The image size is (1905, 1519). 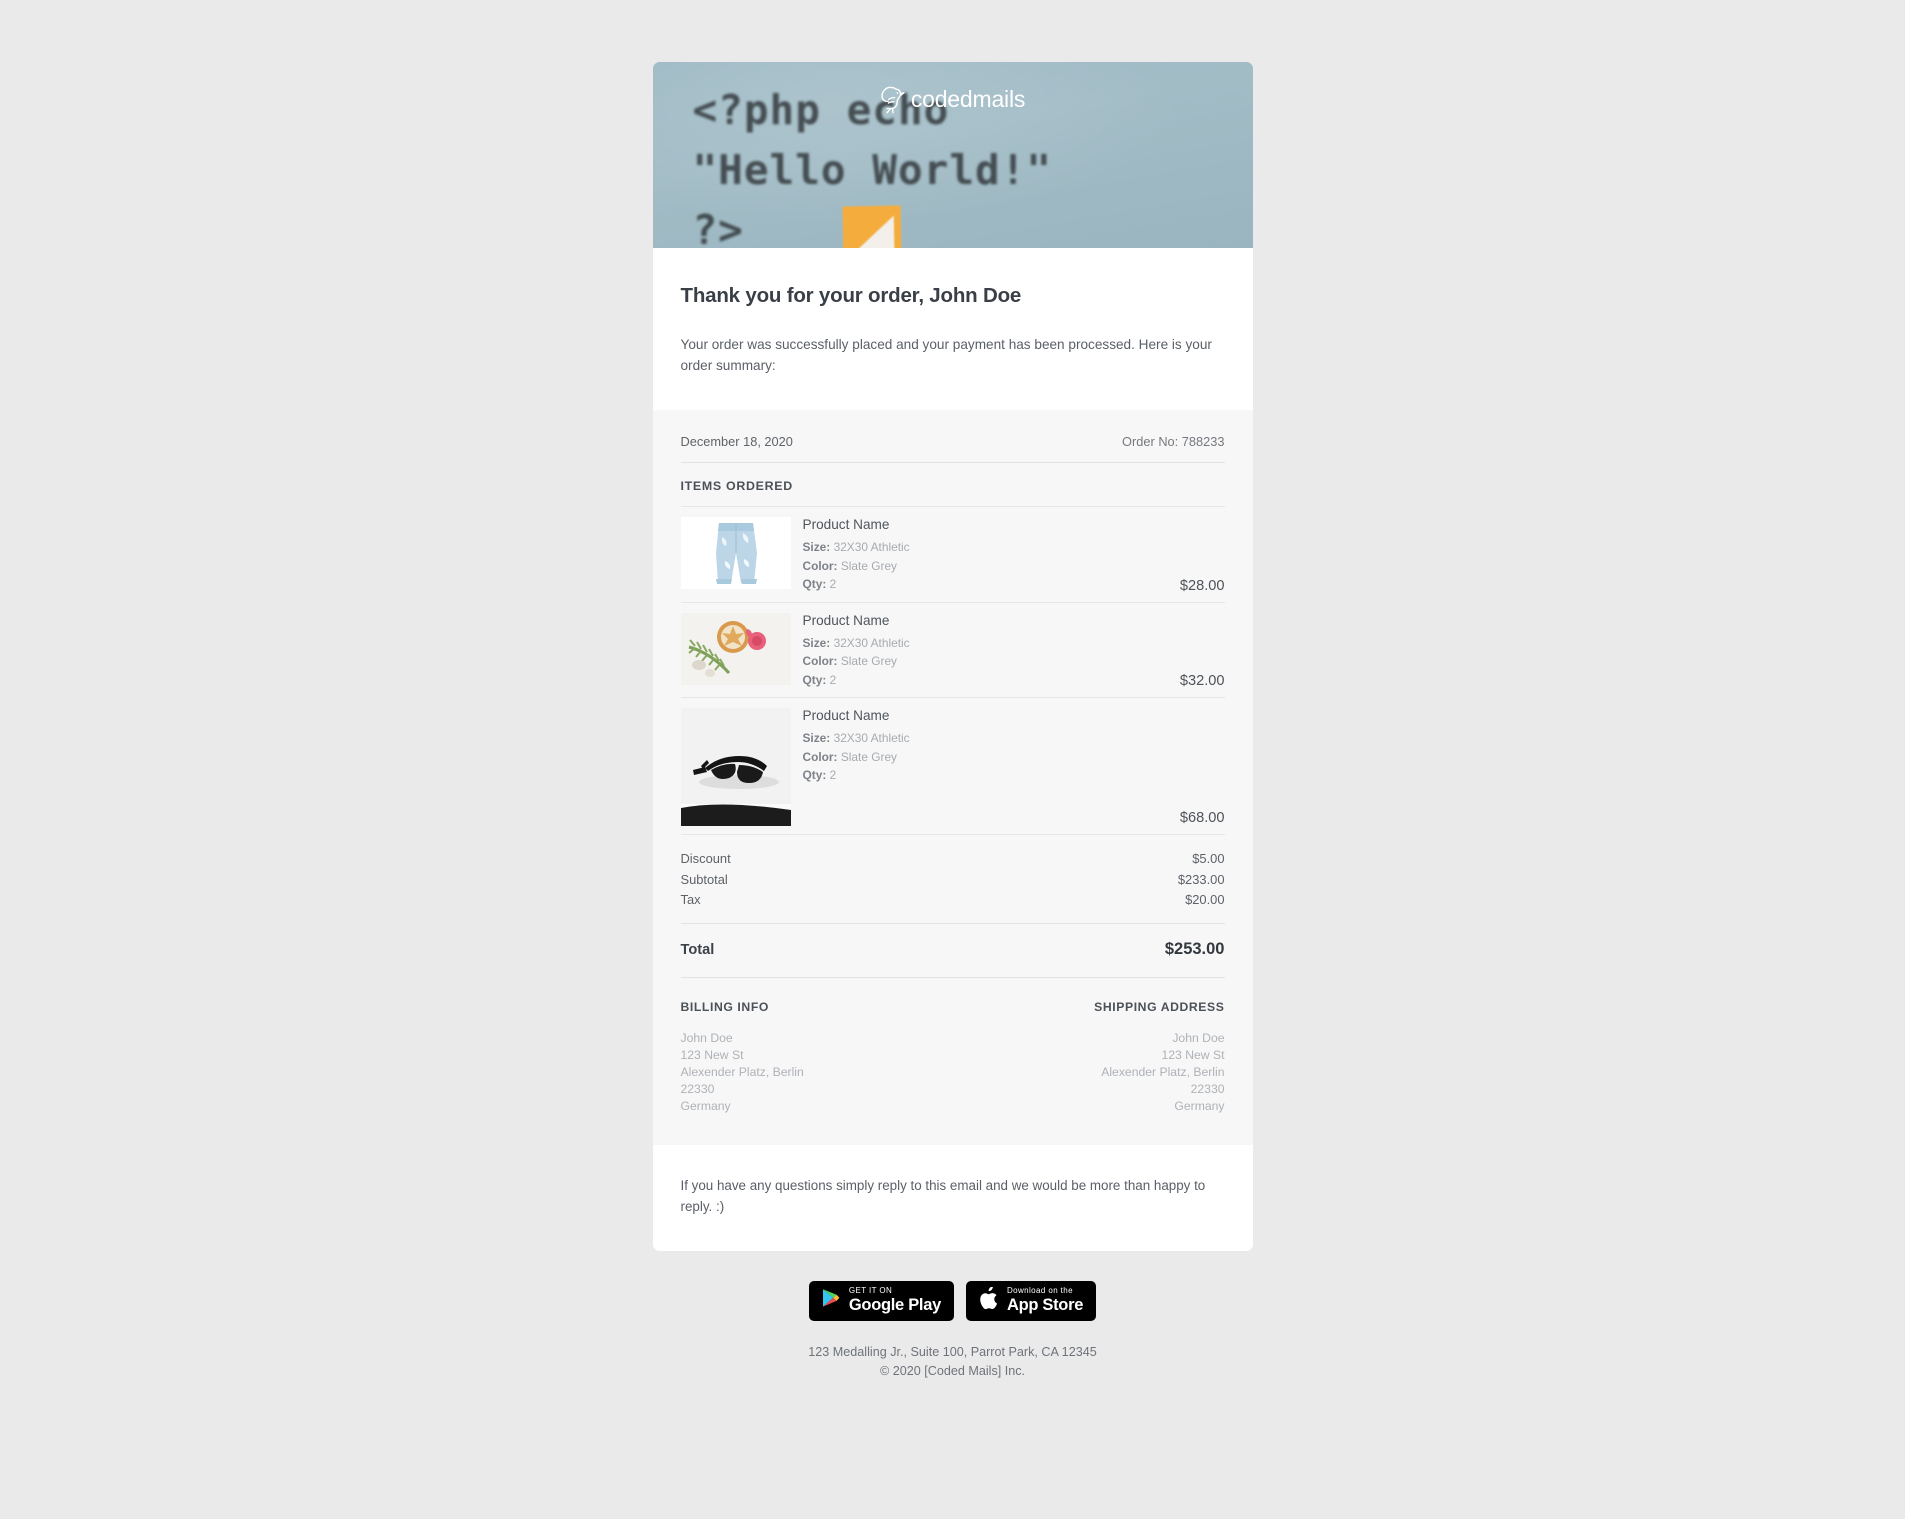 What do you see at coordinates (690, 899) in the screenshot?
I see `tax-label: Tax` at bounding box center [690, 899].